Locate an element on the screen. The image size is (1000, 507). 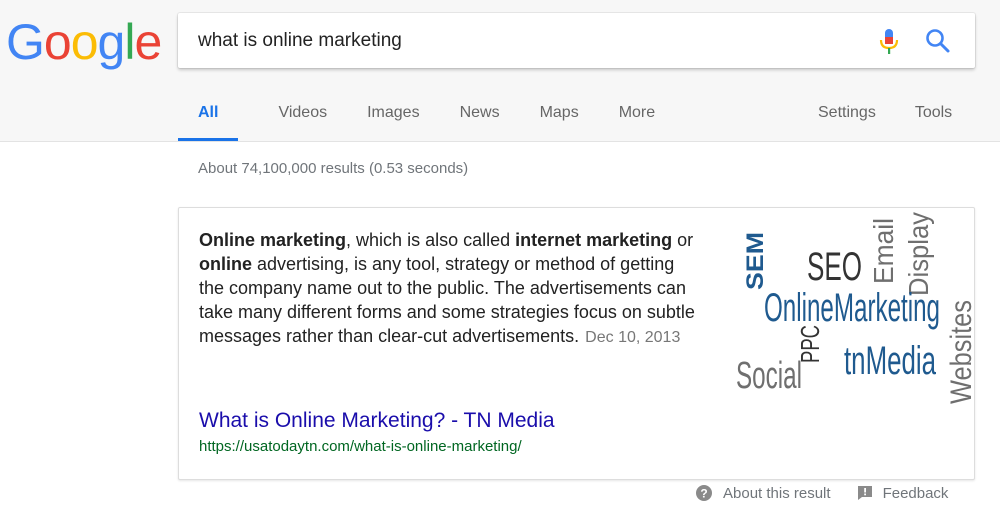
cloud-word-sem: SEM is located at coordinates (755, 261).